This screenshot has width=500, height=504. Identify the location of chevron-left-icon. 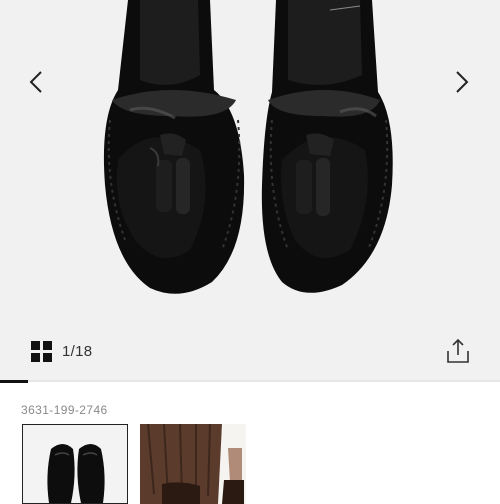
(35, 82).